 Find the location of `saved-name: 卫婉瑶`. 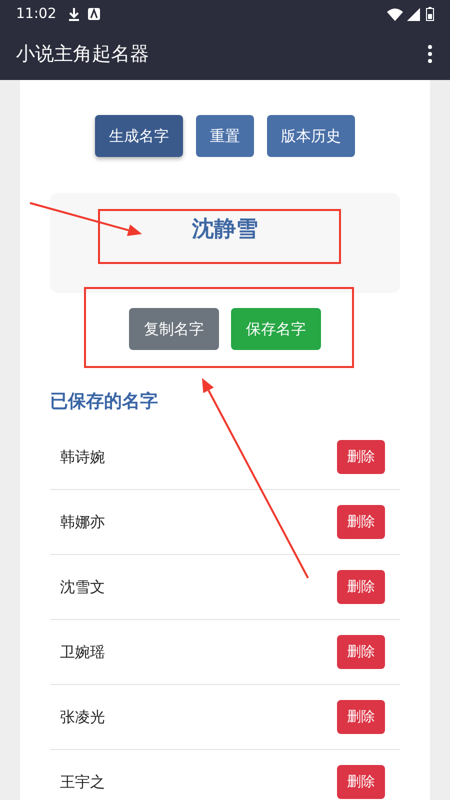

saved-name: 卫婉瑶 is located at coordinates (82, 652).